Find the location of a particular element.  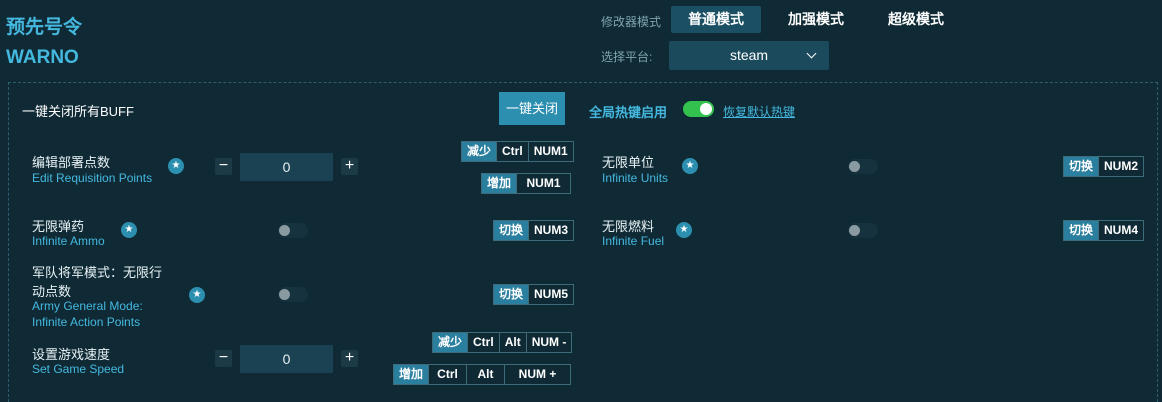

hotkey-toggle: 切换 NUM5 is located at coordinates (534, 294).